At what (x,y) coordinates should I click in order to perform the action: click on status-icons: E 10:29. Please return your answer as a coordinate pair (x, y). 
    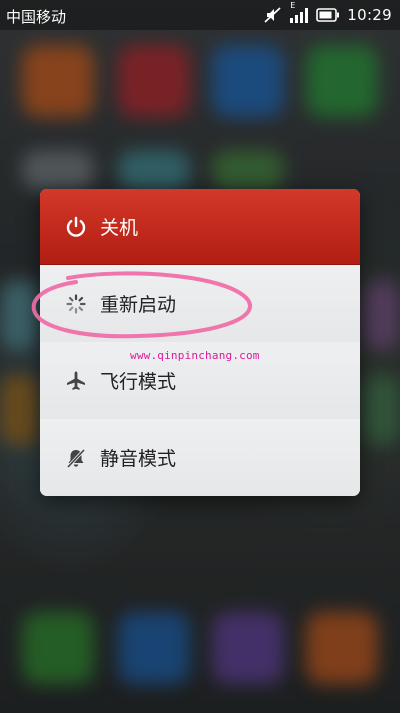
    Looking at the image, I should click on (328, 13).